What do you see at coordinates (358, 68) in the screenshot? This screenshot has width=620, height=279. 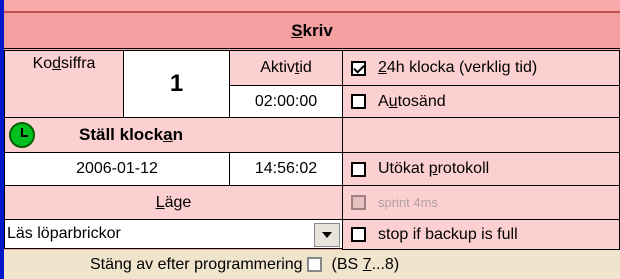 I see `h24-checkbox` at bounding box center [358, 68].